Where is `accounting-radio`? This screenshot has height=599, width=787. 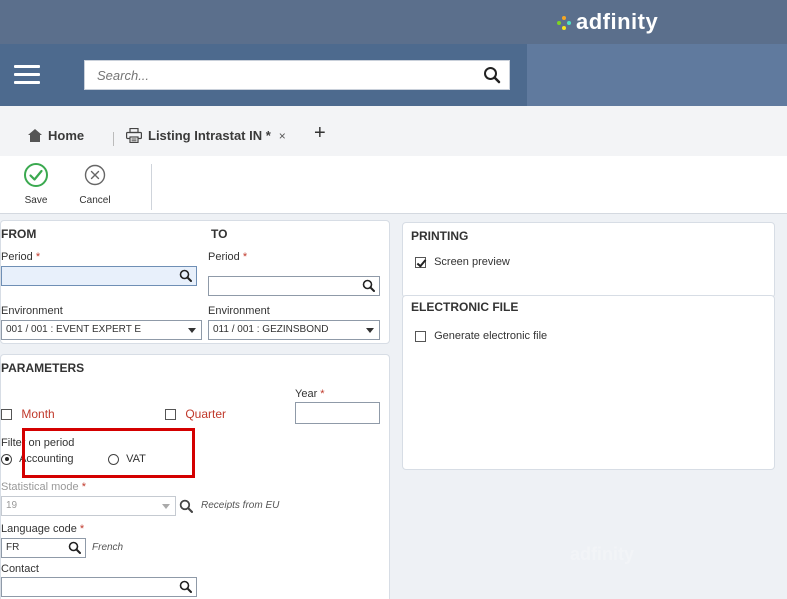
accounting-radio is located at coordinates (6, 459).